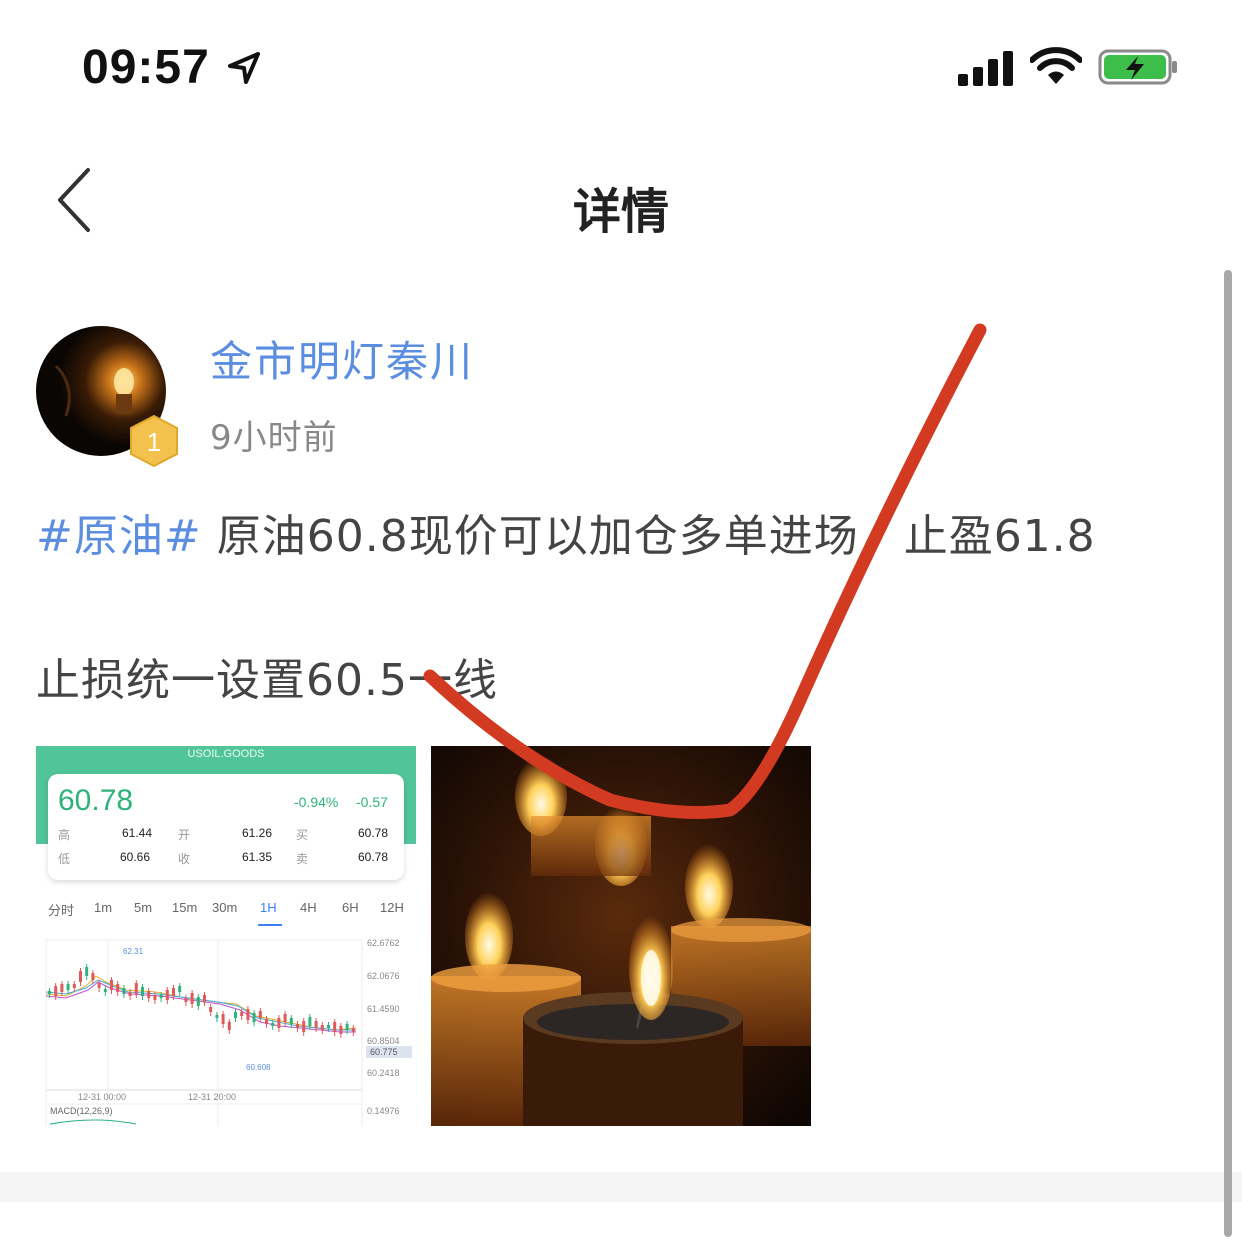 This screenshot has width=1242, height=1237. What do you see at coordinates (212, 1097) in the screenshot?
I see `x-tick-2: 12-31 20:00` at bounding box center [212, 1097].